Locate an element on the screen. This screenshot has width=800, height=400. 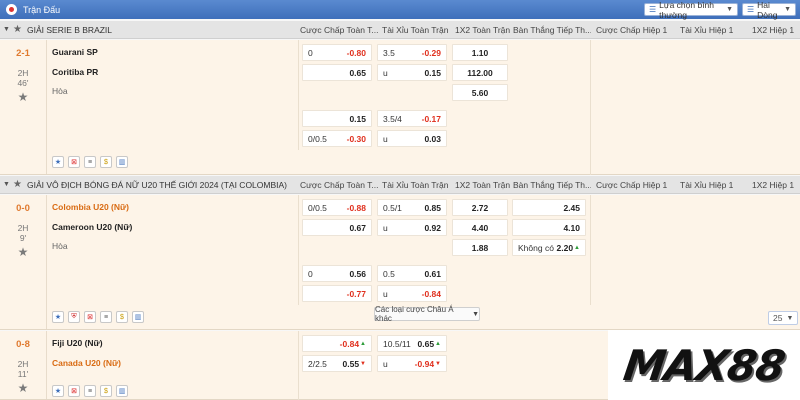
sort-select: ☰ Lựa chọn bình thường ▼ is located at coordinates (691, 10).